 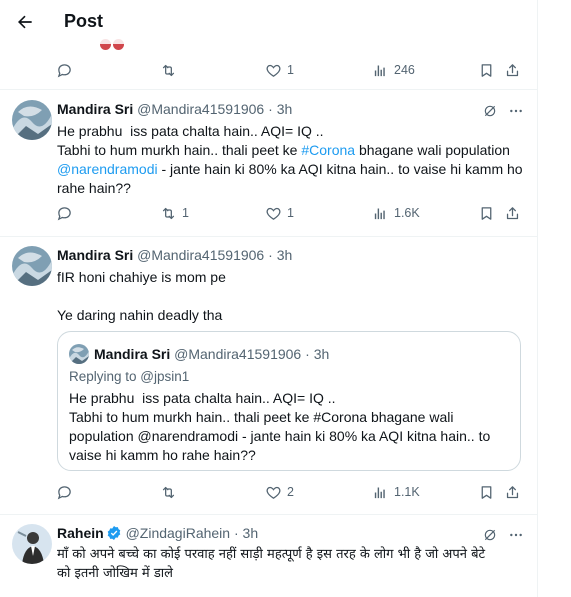 I want to click on author-handle: @ZindagiRahein, so click(x=178, y=533).